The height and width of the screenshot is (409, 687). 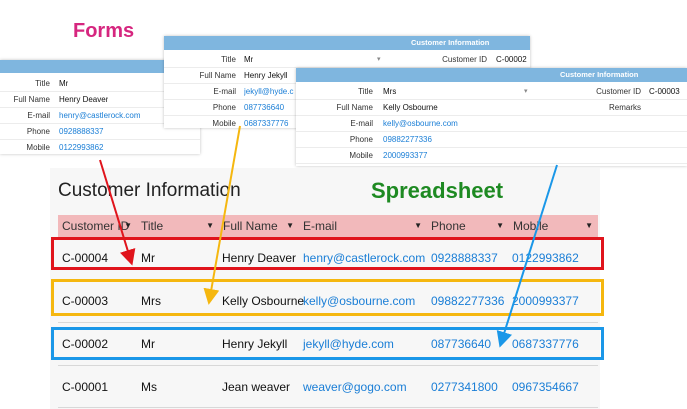 What do you see at coordinates (222, 215) in the screenshot?
I see `arrow-yellow` at bounding box center [222, 215].